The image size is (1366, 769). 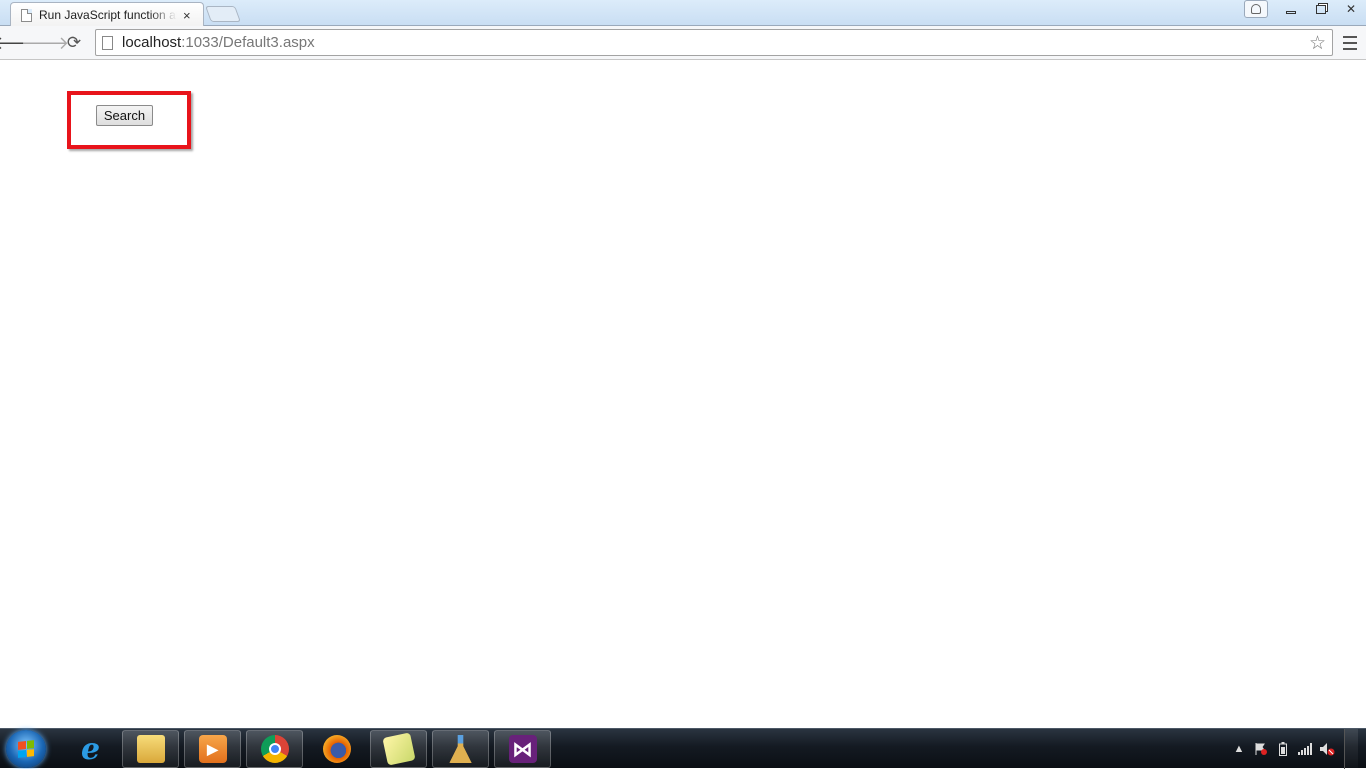 I want to click on firefox-icon, so click(x=336, y=749).